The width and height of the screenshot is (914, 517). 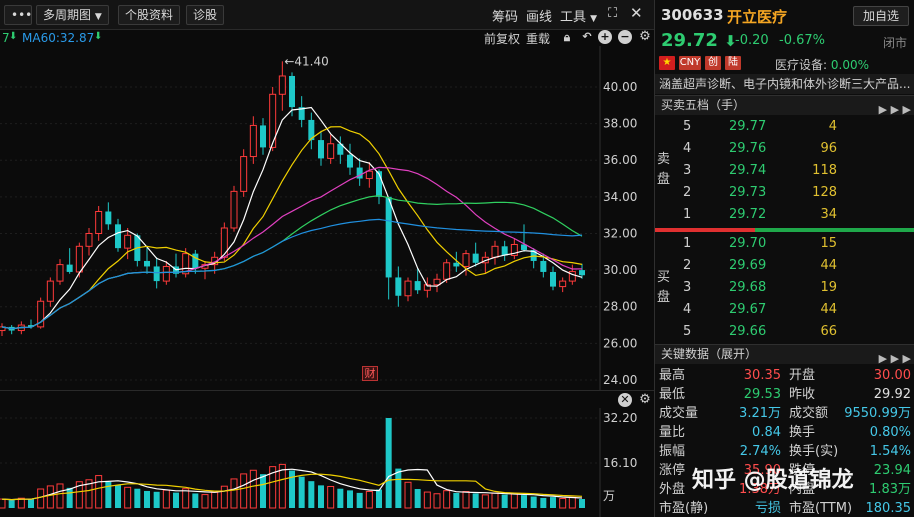 What do you see at coordinates (664, 297) in the screenshot?
I see `buy-label-2: 盘` at bounding box center [664, 297].